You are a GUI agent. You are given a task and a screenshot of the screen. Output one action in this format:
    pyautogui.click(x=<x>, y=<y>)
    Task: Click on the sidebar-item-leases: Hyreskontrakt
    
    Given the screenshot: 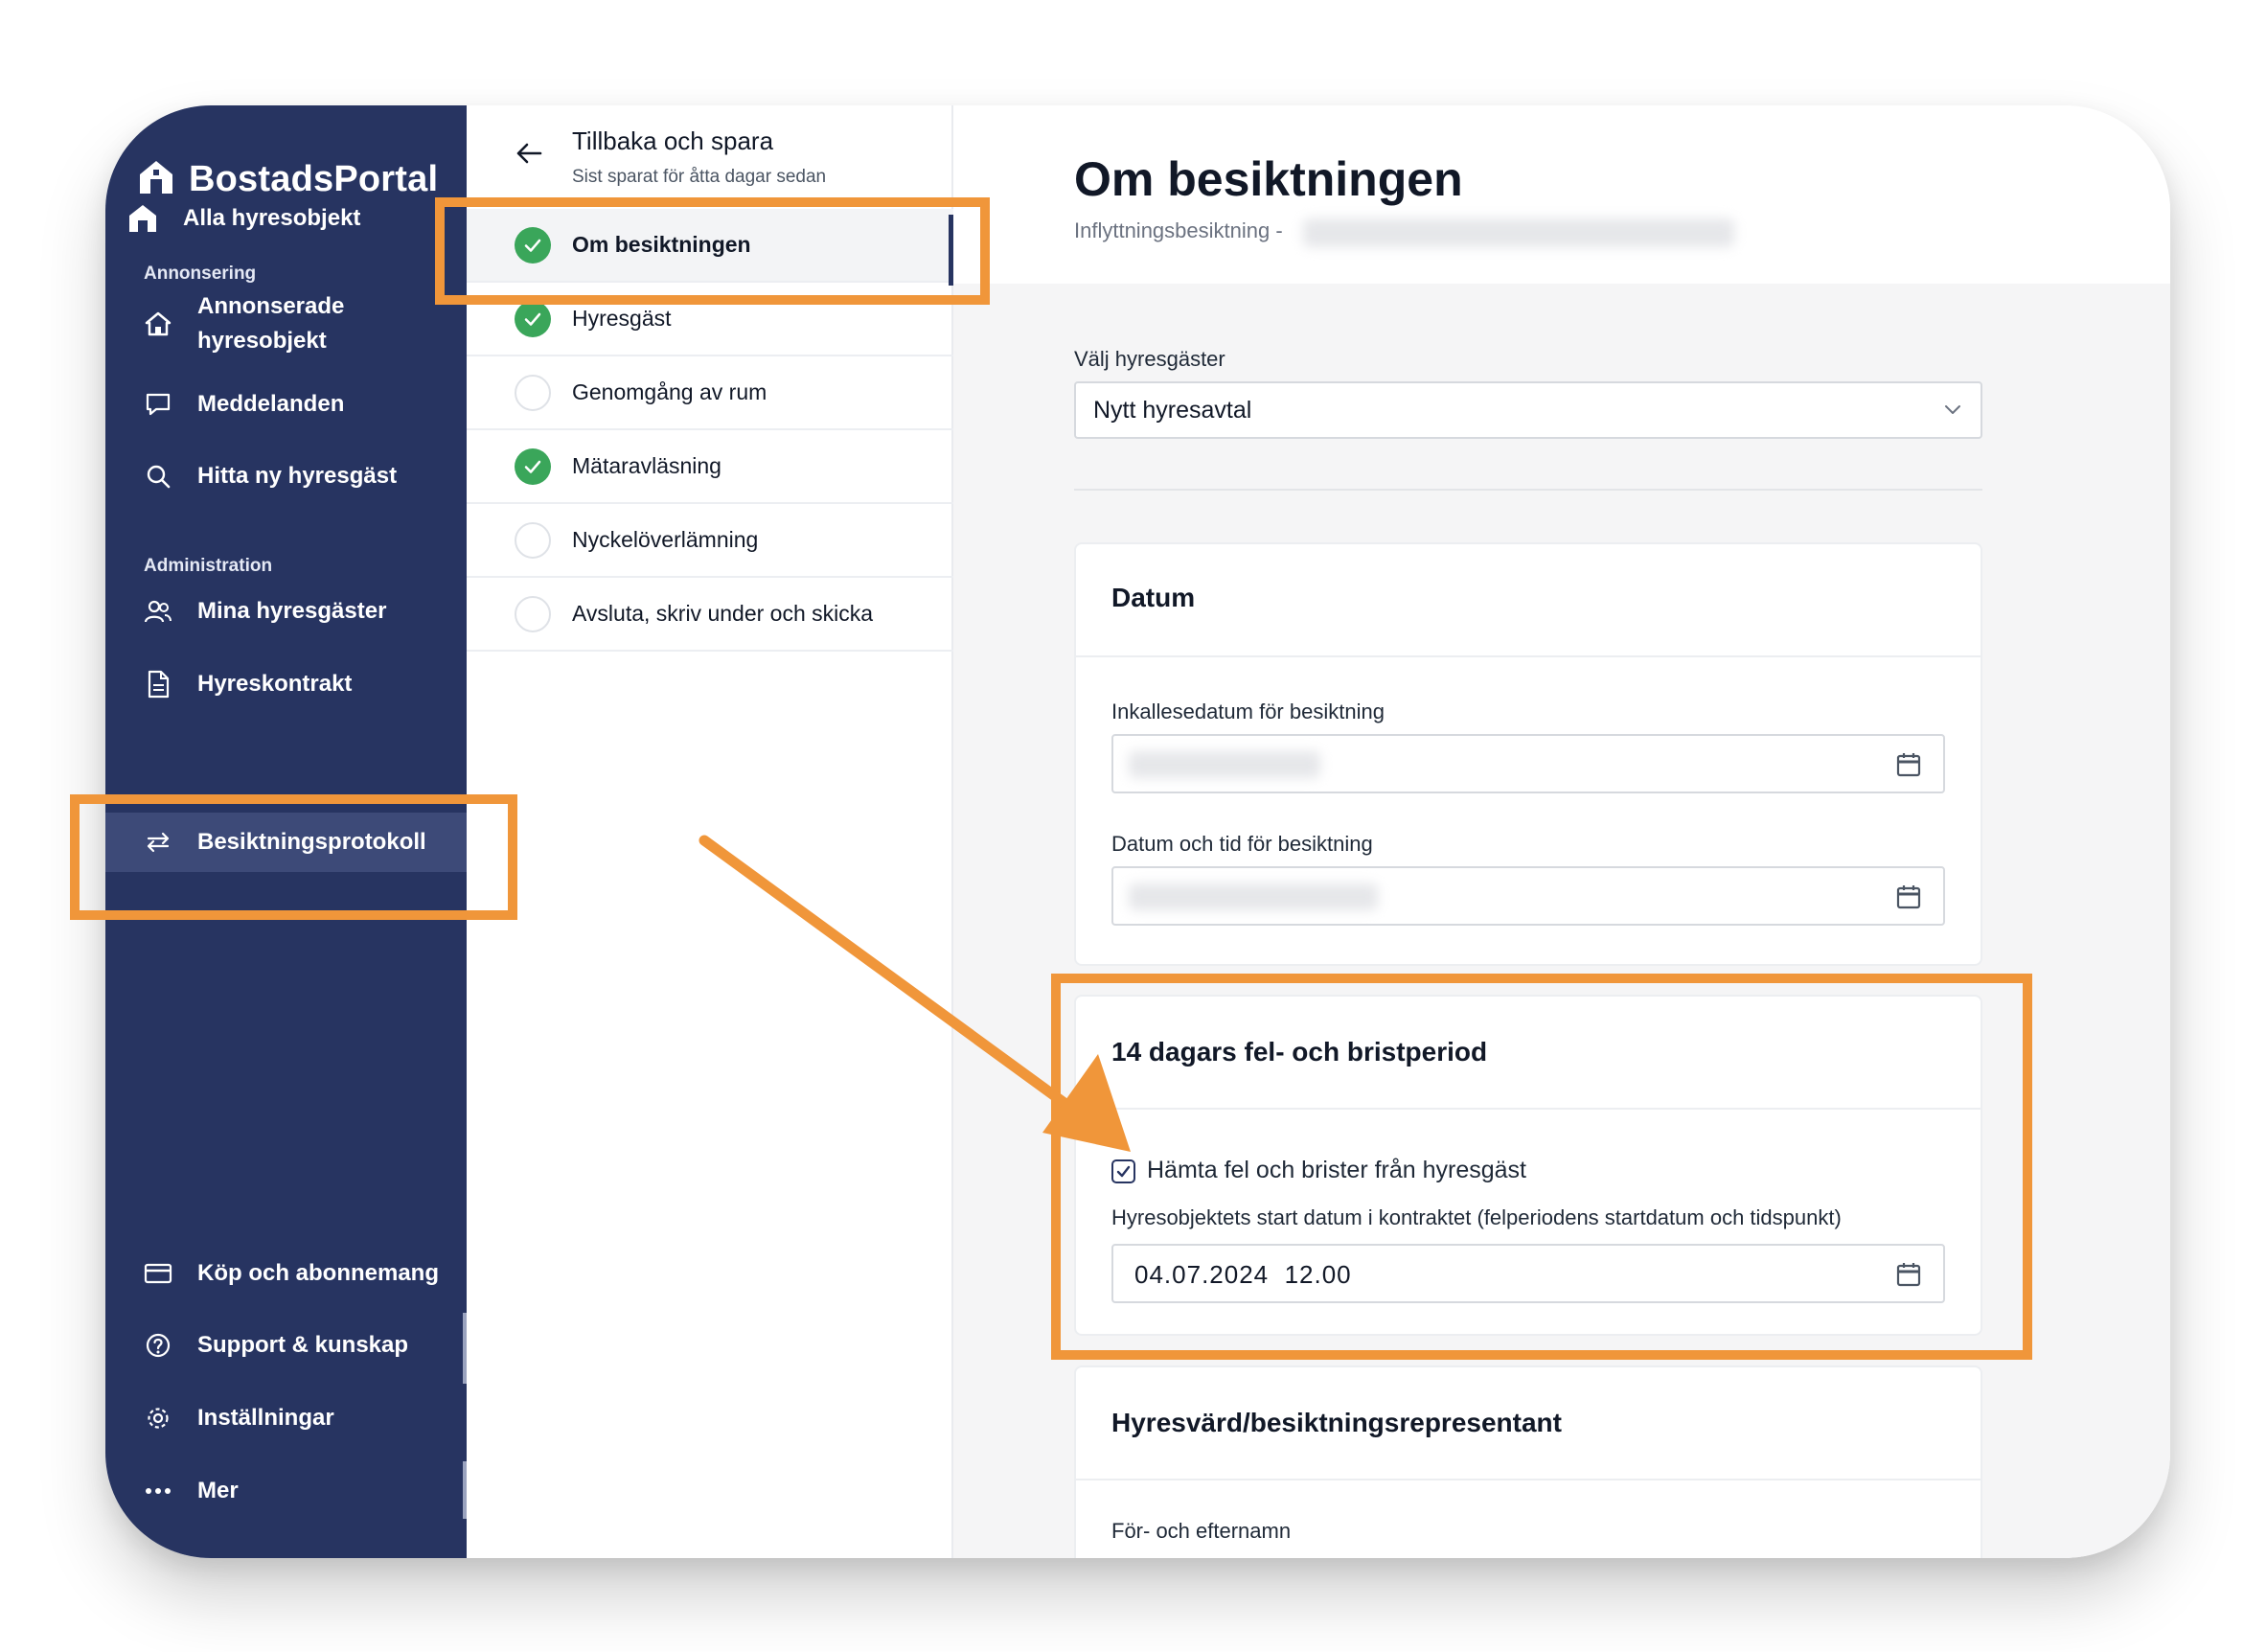 What is the action you would take?
    pyautogui.click(x=286, y=684)
    